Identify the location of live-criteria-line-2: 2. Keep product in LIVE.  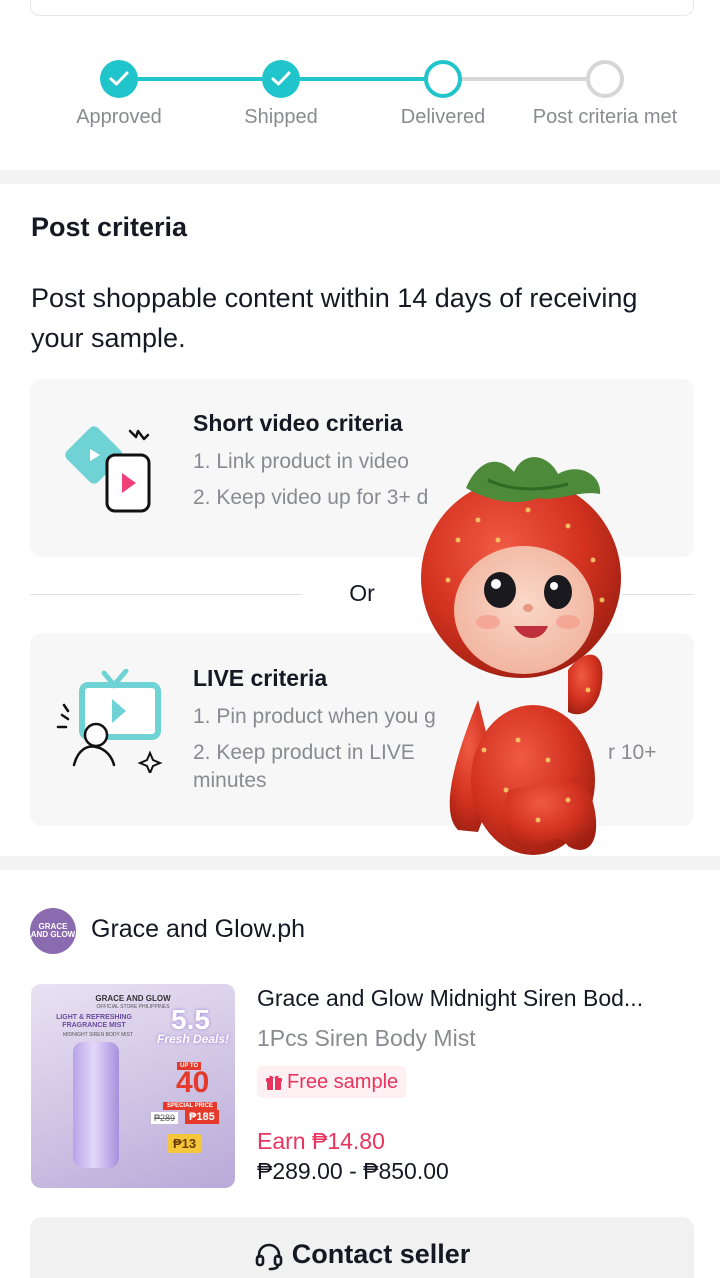
(304, 752).